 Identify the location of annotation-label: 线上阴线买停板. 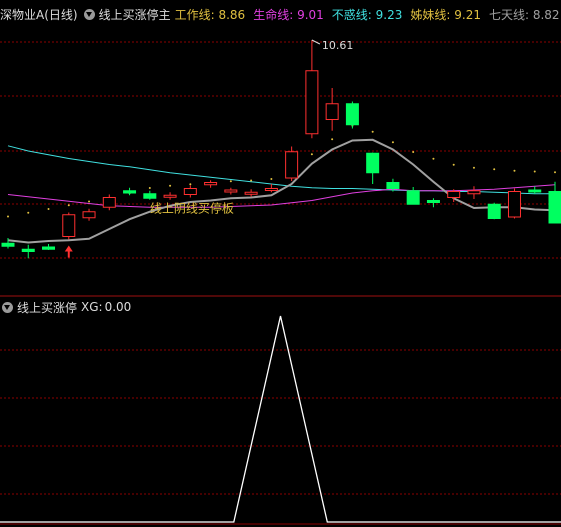
(192, 208).